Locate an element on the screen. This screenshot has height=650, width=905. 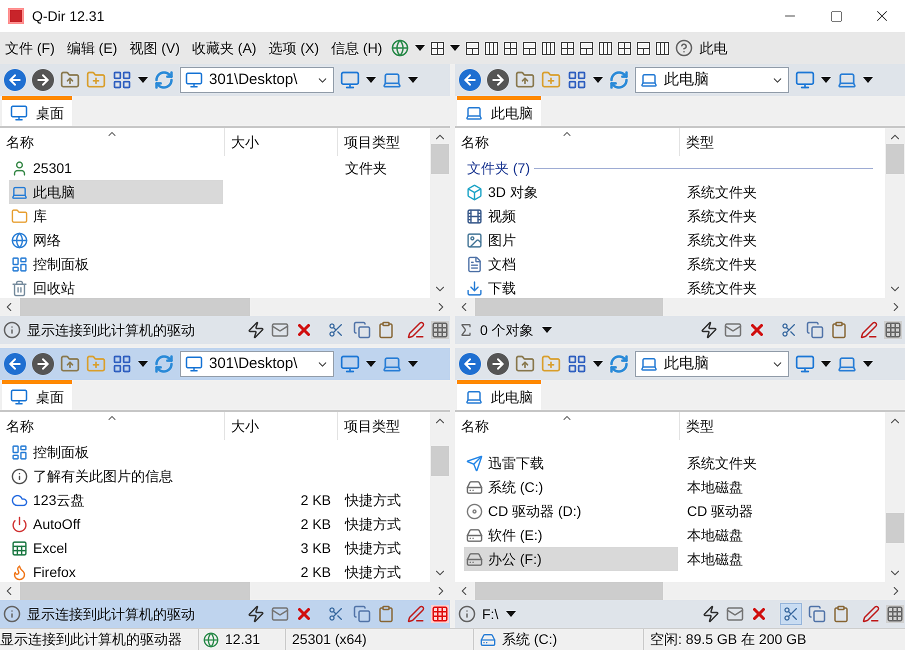
menu-item: 信息 (H) is located at coordinates (357, 48).